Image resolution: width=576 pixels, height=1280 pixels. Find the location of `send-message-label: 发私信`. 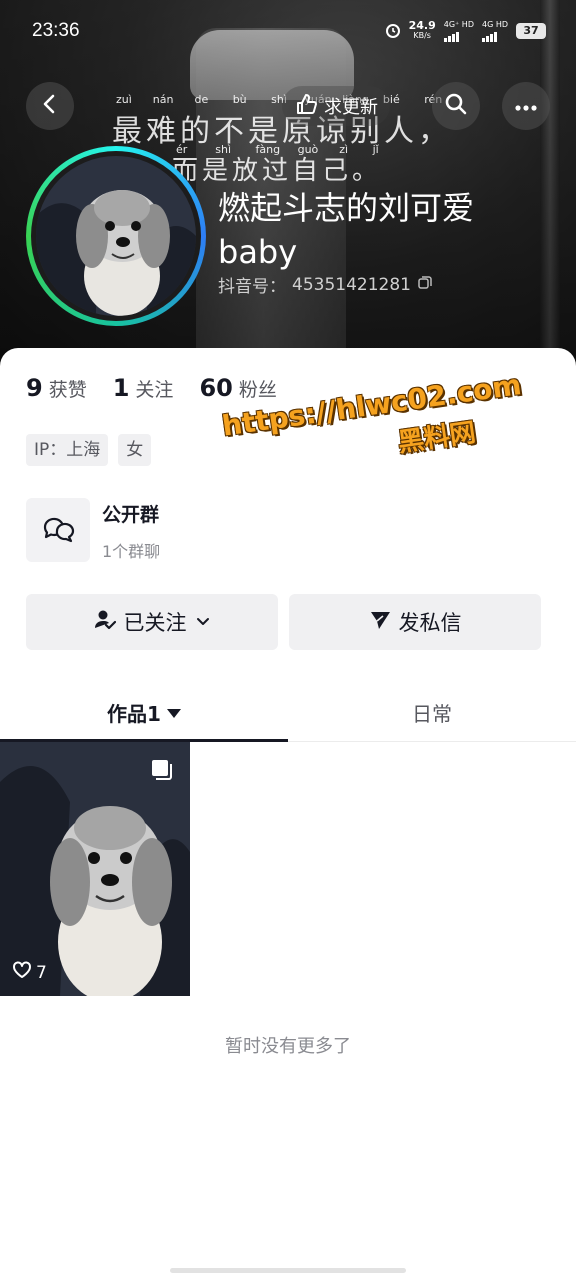

send-message-label: 发私信 is located at coordinates (430, 623).